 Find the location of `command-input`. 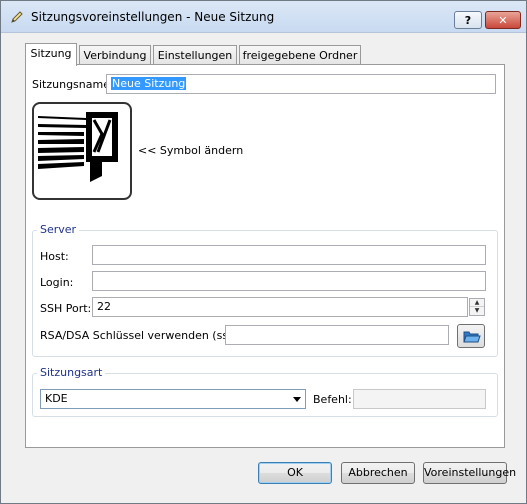

command-input is located at coordinates (419, 399).